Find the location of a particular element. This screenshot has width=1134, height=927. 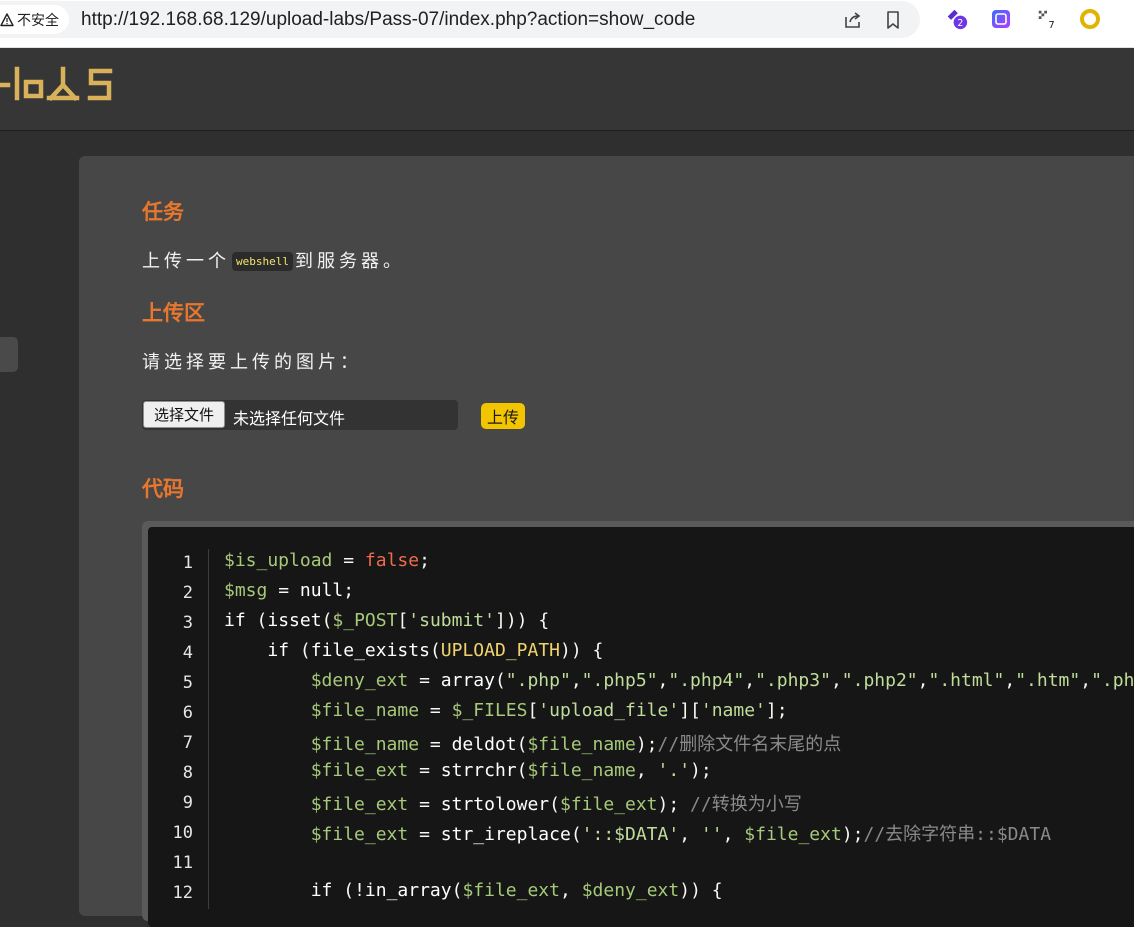

code-source: if (file_exists(UPLOAD_PATH)) { is located at coordinates (413, 650).